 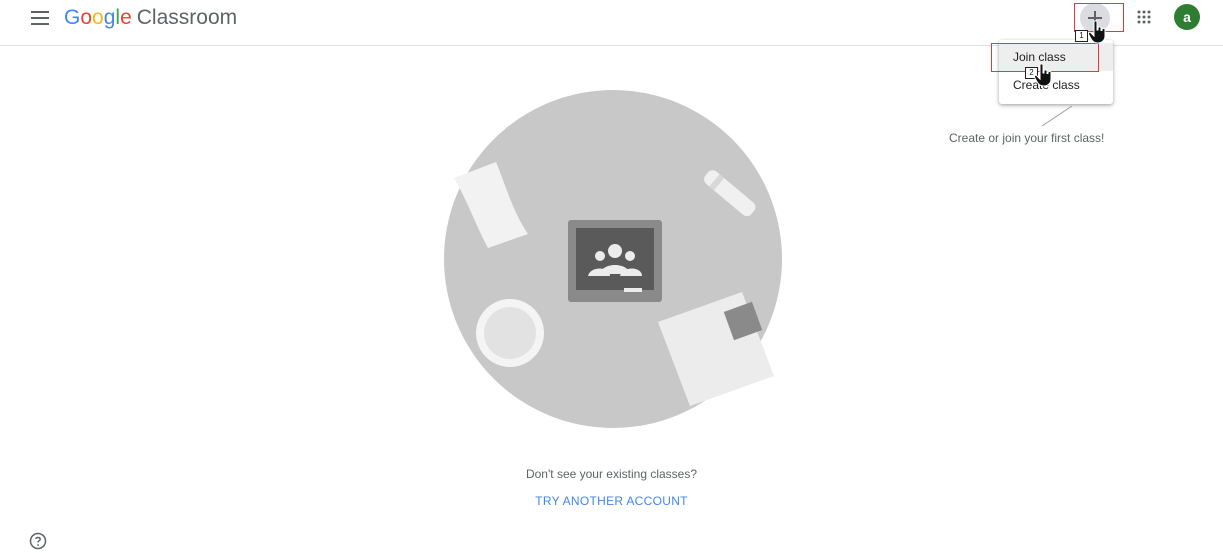 I want to click on onboarding-hint: Create or join your first class!, so click(x=1027, y=138).